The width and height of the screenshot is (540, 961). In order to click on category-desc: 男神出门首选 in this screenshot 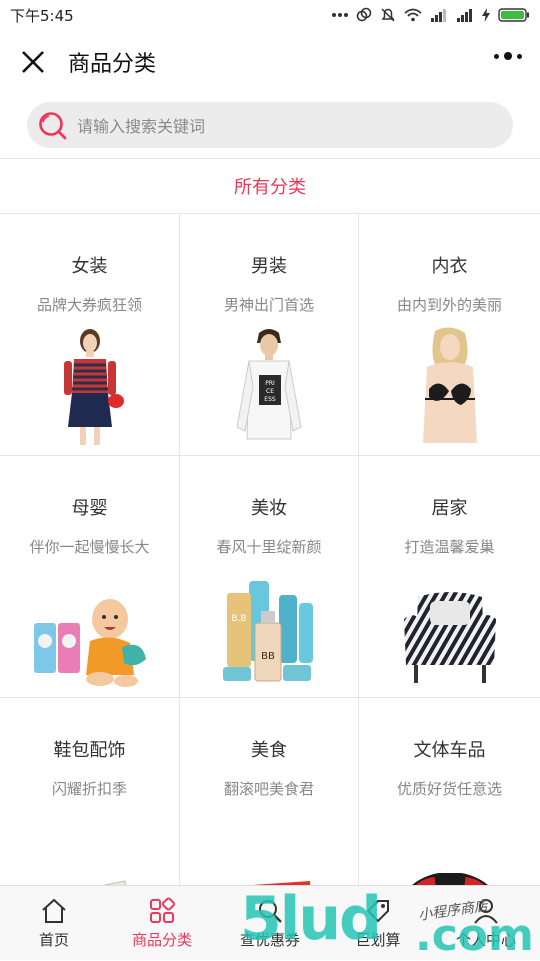, I will do `click(268, 305)`.